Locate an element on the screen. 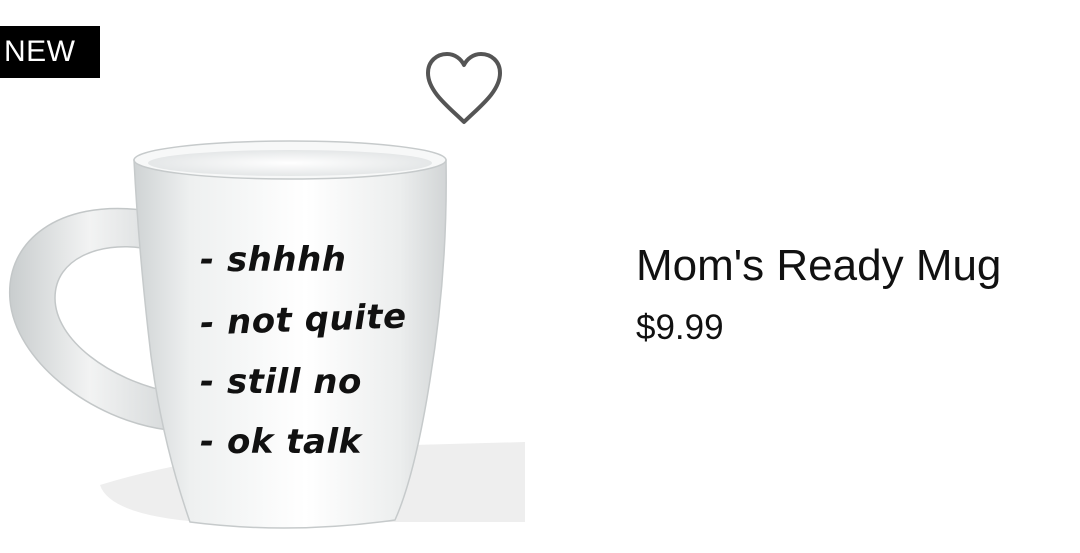  mug-print-line: - shhhh is located at coordinates (273, 260).